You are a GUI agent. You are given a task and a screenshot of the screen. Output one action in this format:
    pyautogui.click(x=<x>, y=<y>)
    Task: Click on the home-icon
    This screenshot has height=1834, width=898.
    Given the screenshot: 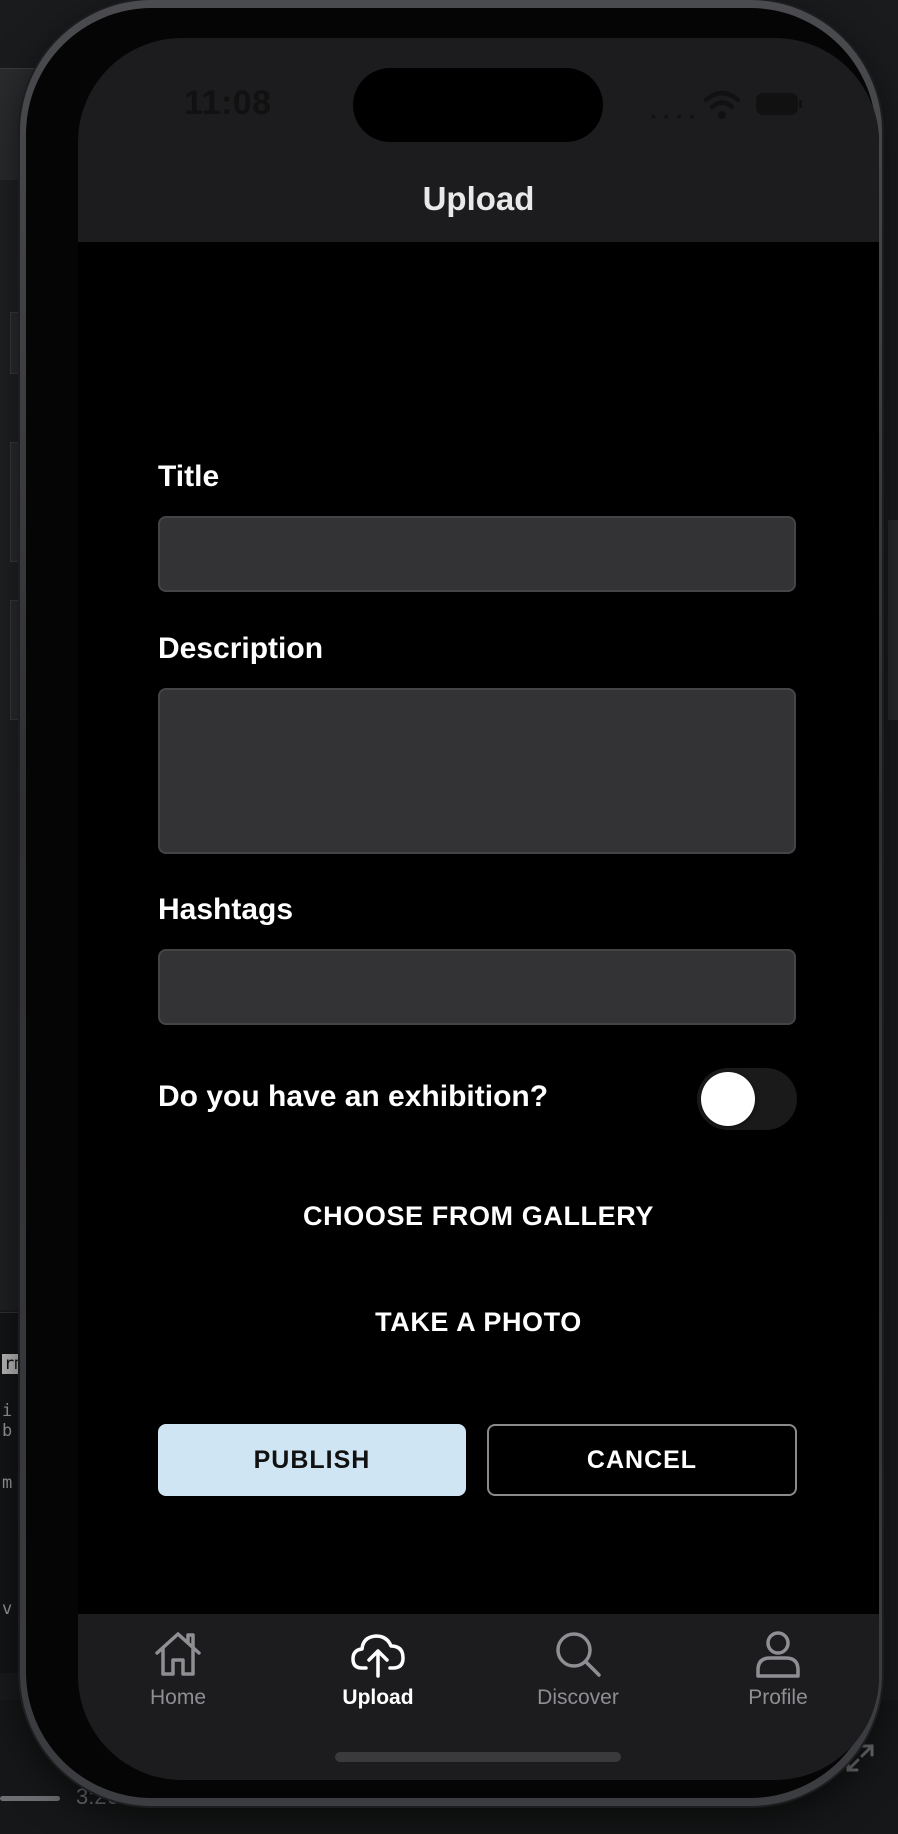 What is the action you would take?
    pyautogui.click(x=178, y=1654)
    